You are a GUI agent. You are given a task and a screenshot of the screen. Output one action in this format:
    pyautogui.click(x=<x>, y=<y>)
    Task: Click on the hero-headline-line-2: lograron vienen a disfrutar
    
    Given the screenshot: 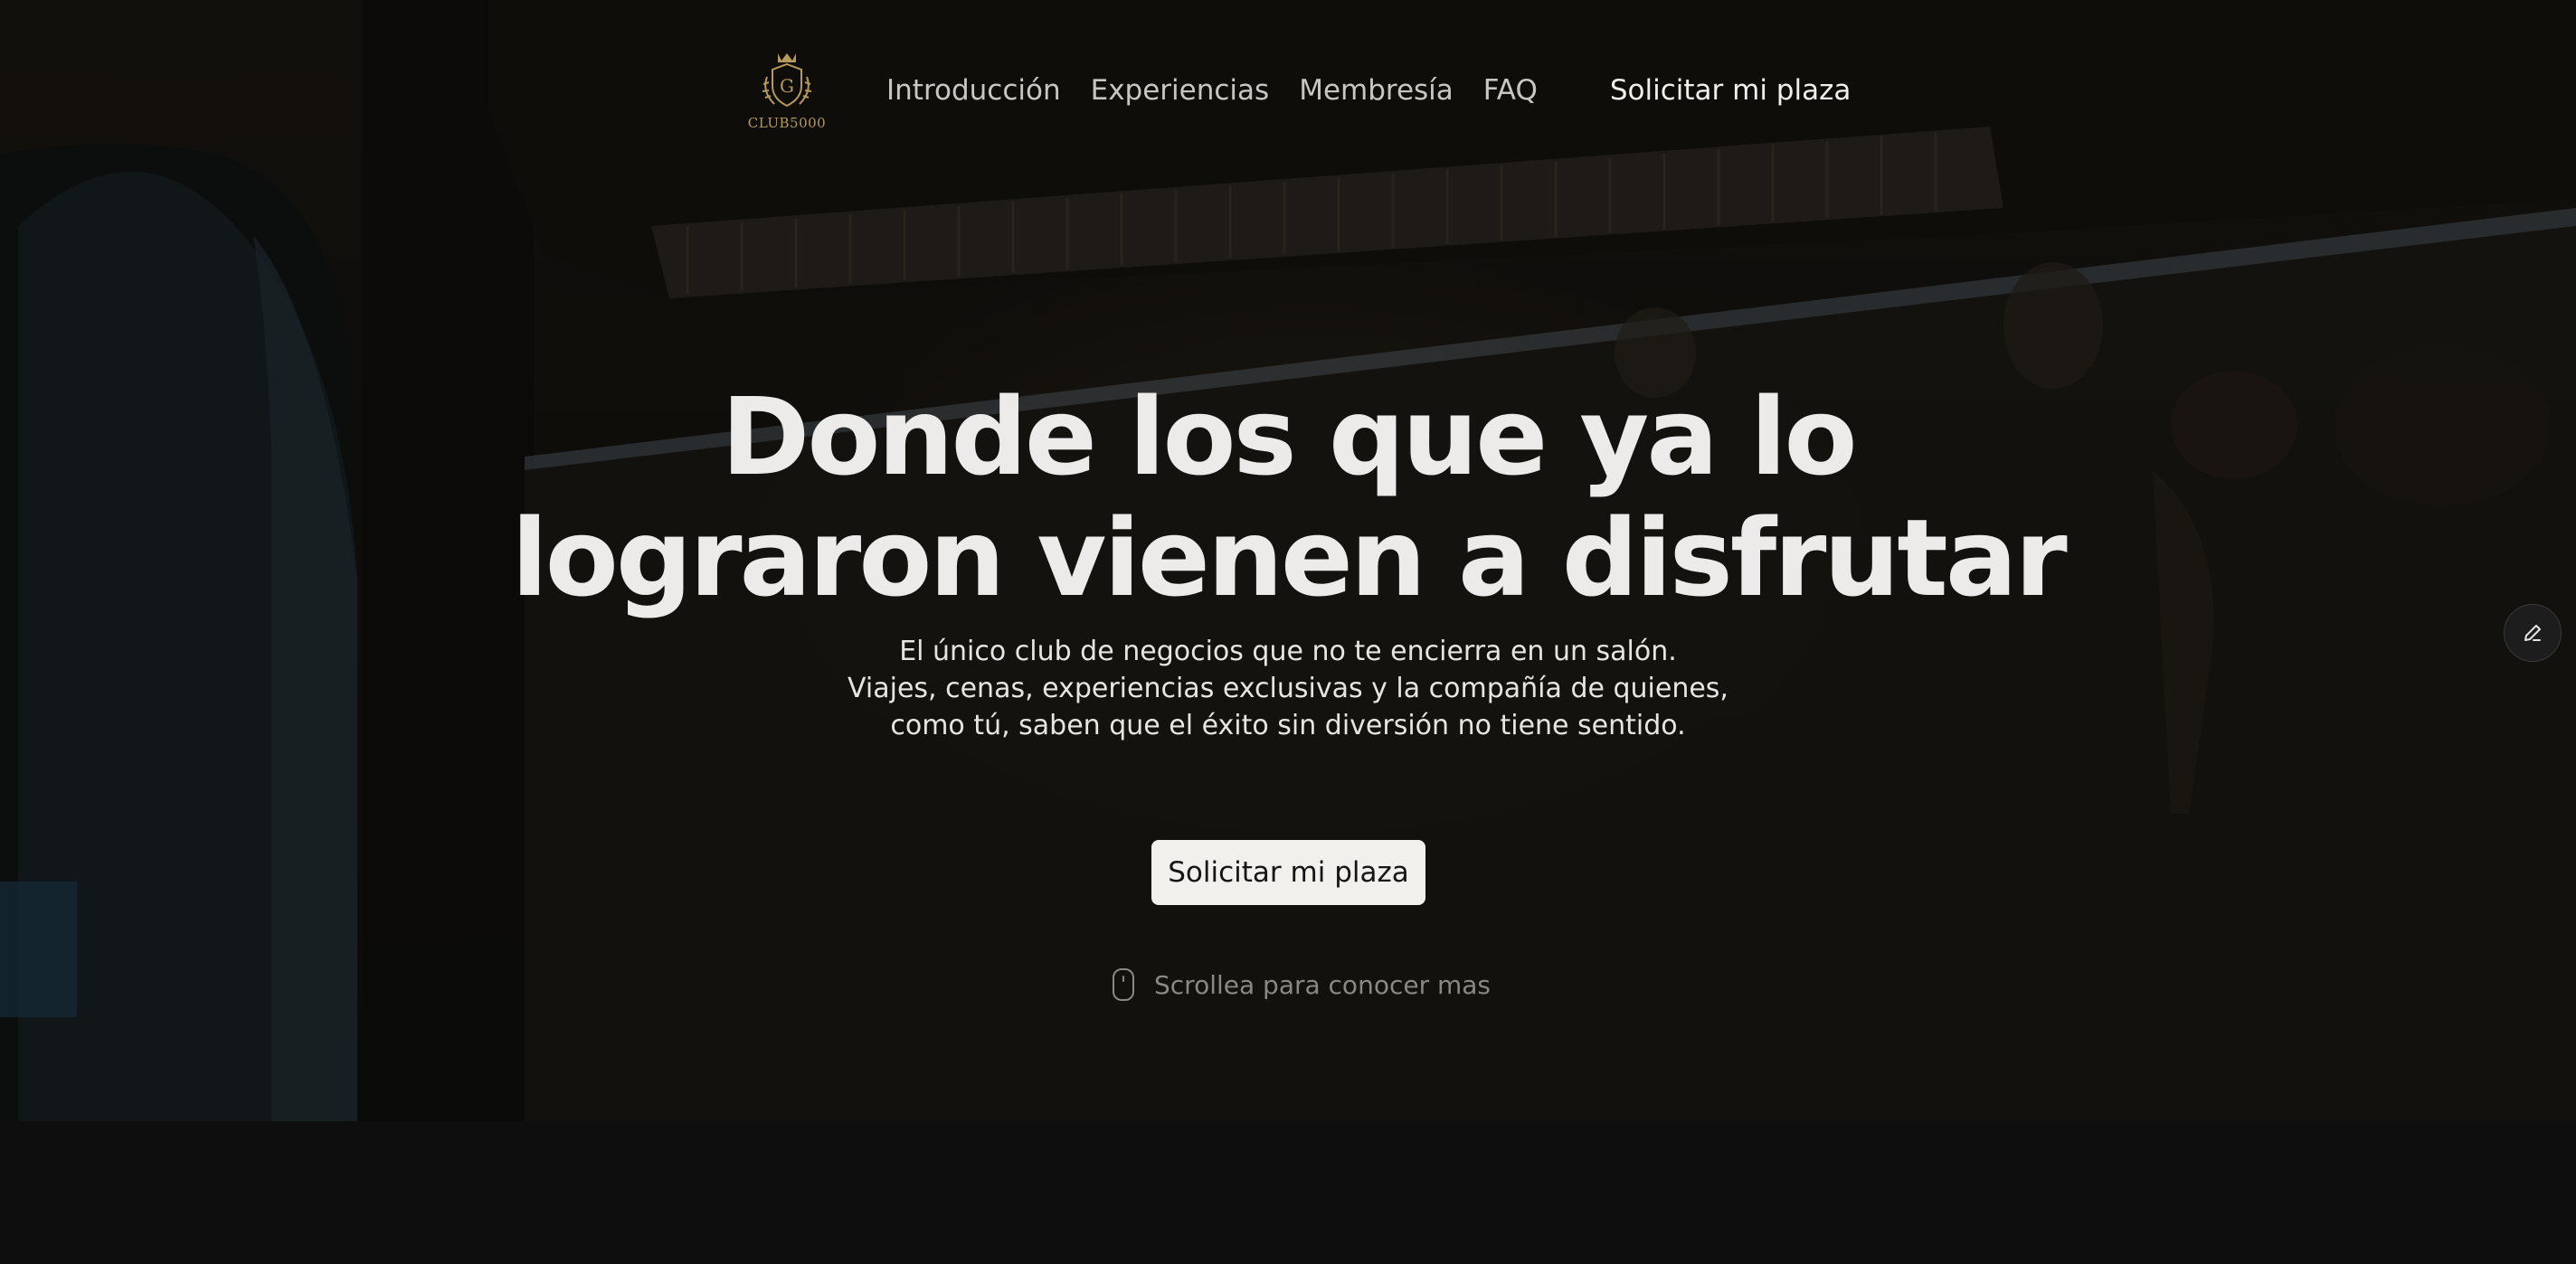 What is the action you would take?
    pyautogui.click(x=1289, y=557)
    